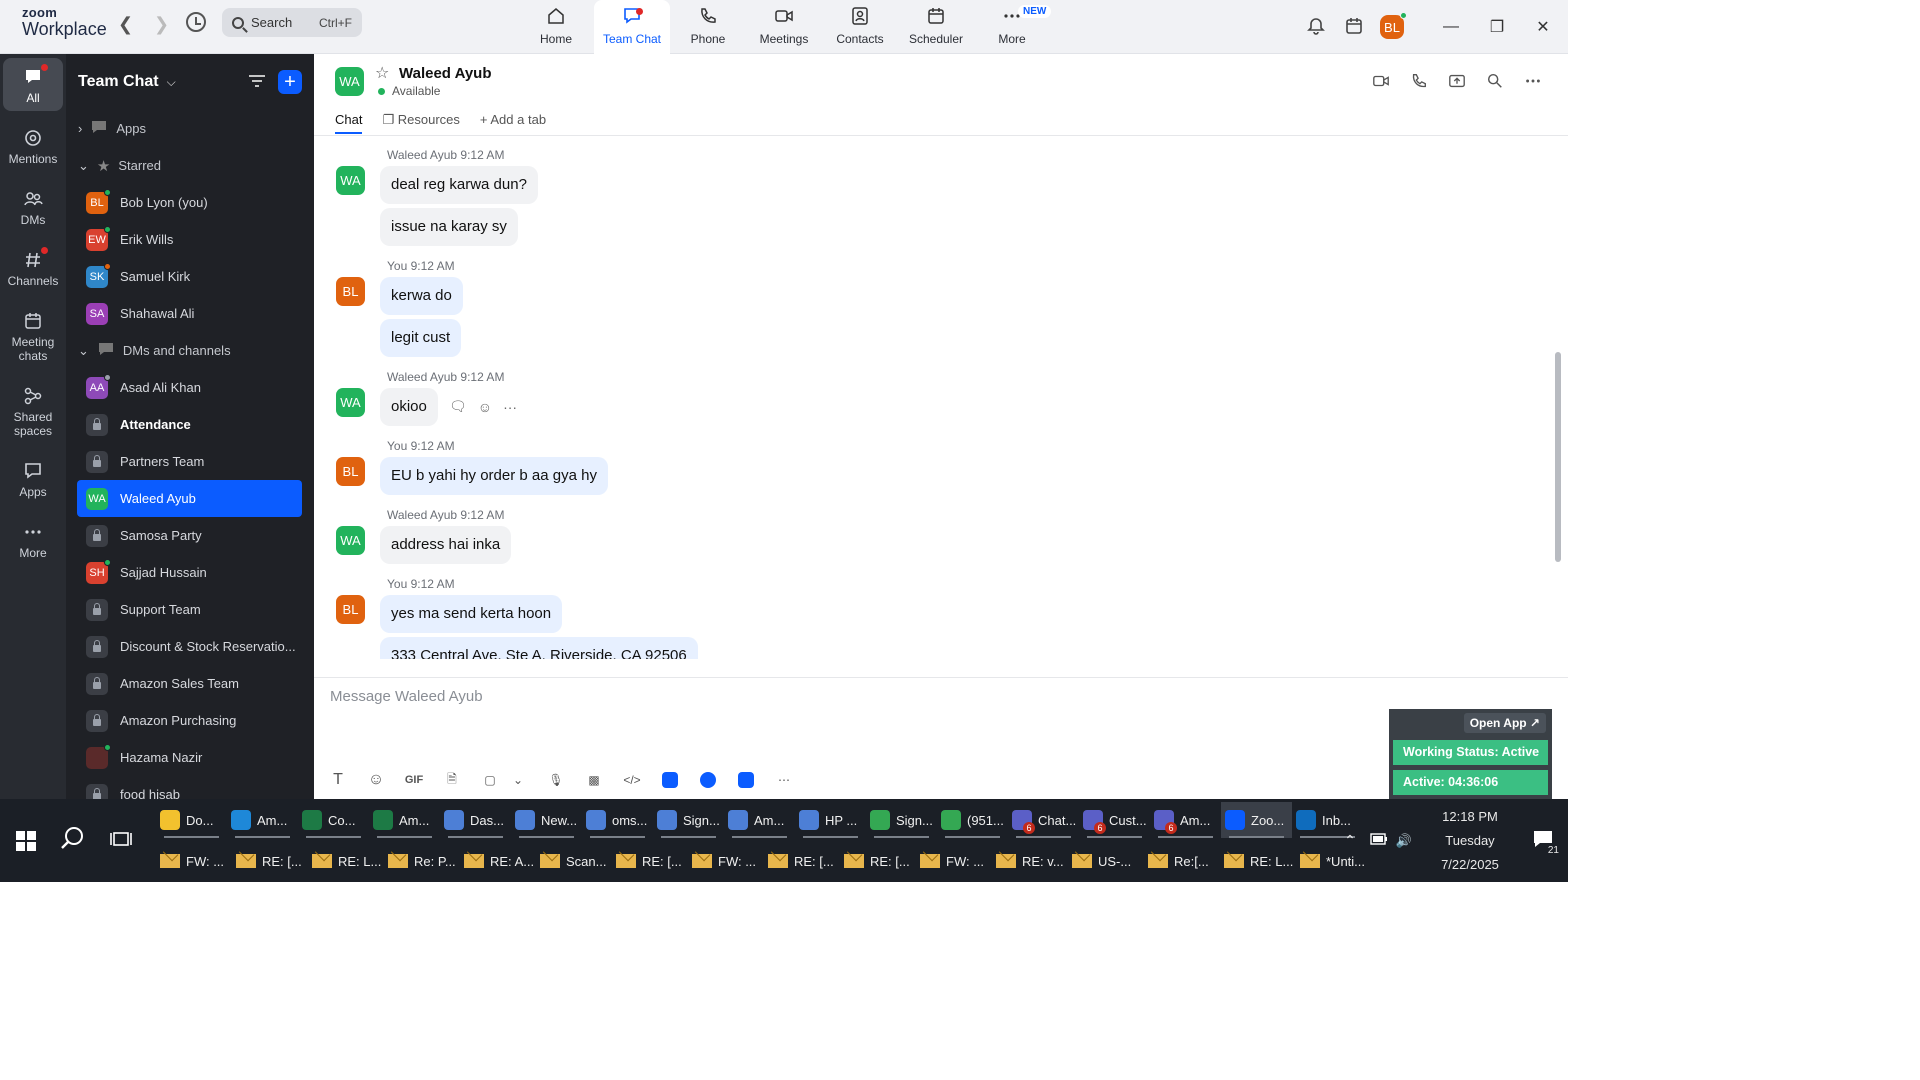 The width and height of the screenshot is (1920, 1080). Describe the element at coordinates (1470, 841) in the screenshot. I see `taskbar-clock: 12:18 PM Tuesday 7/22/2025` at that location.